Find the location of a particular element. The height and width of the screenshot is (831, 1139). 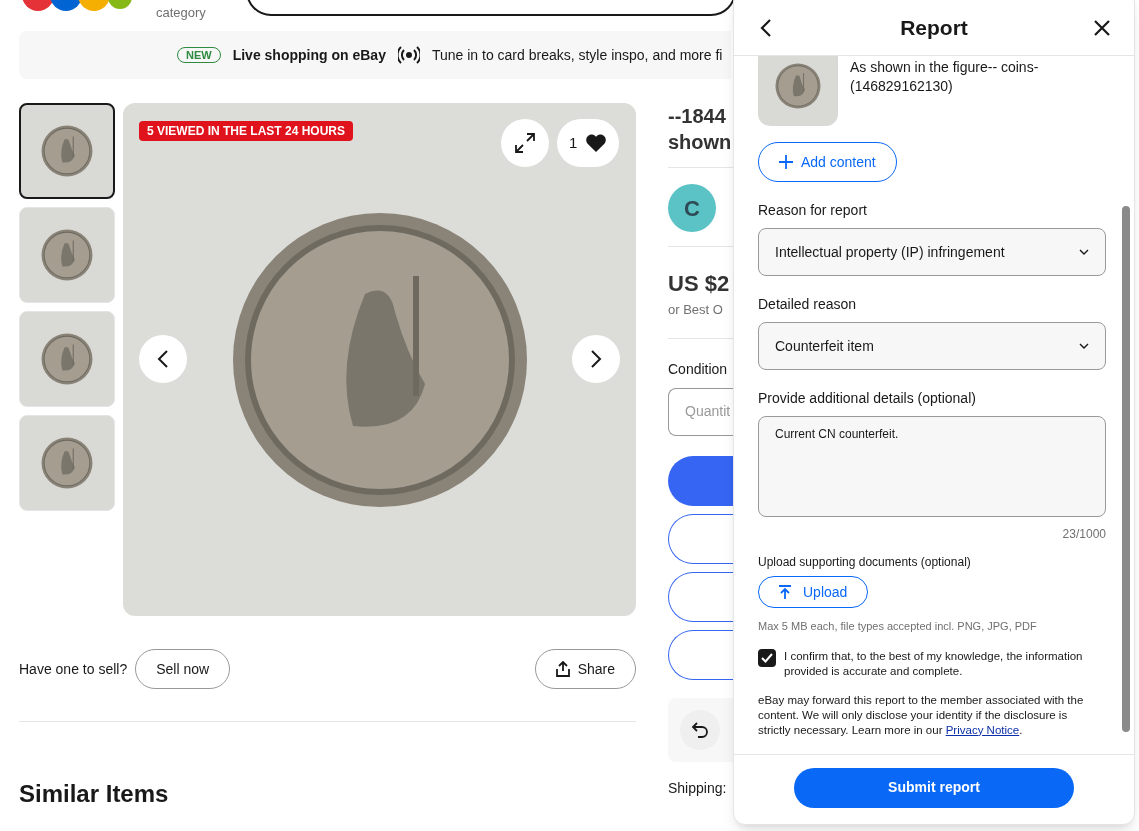

field-label: Reason for report is located at coordinates (813, 210).